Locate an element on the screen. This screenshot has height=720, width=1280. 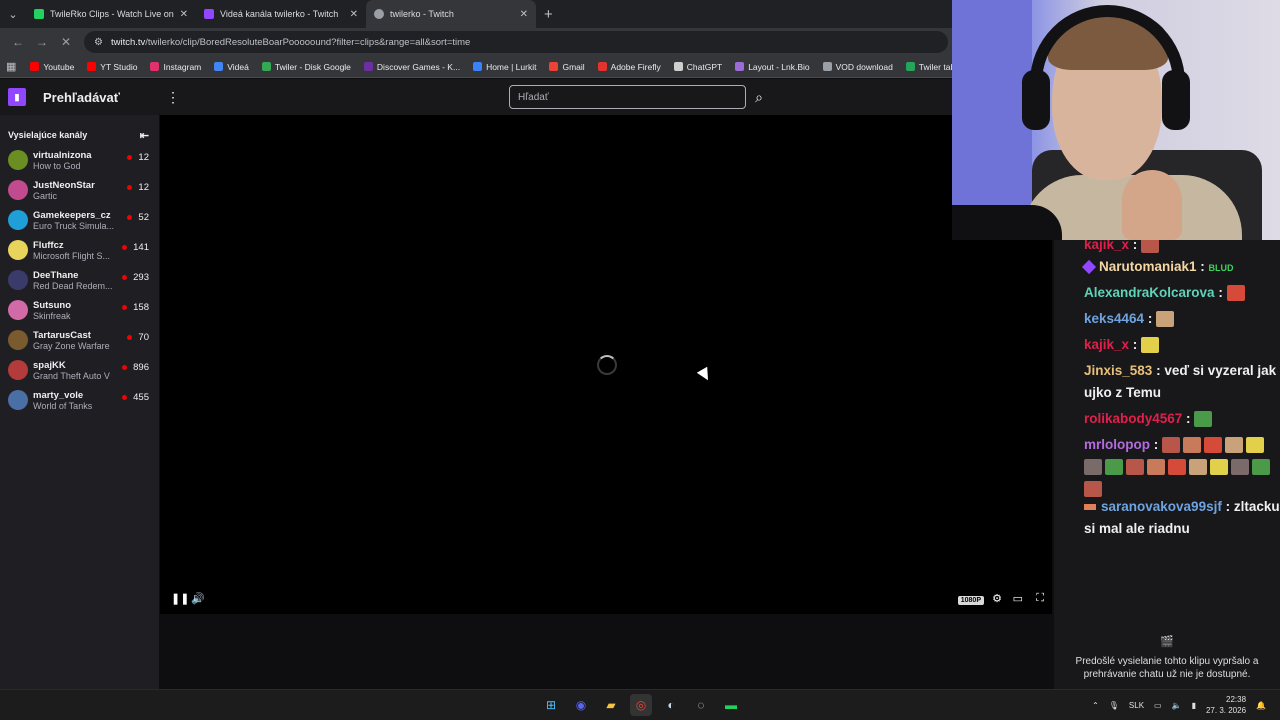
viewer-count: 12 is located at coordinates (138, 157).